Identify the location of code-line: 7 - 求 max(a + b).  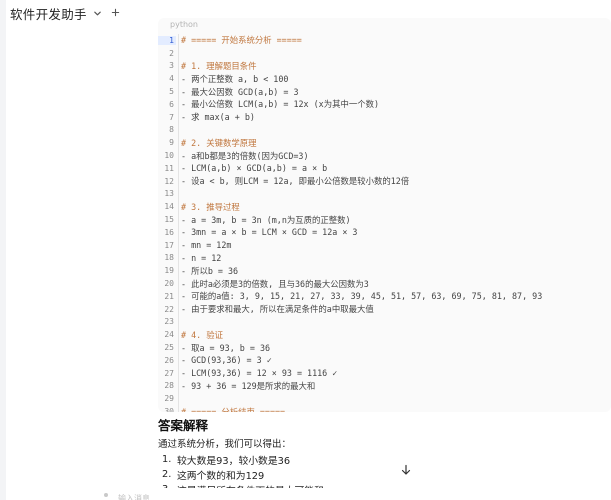
(384, 117).